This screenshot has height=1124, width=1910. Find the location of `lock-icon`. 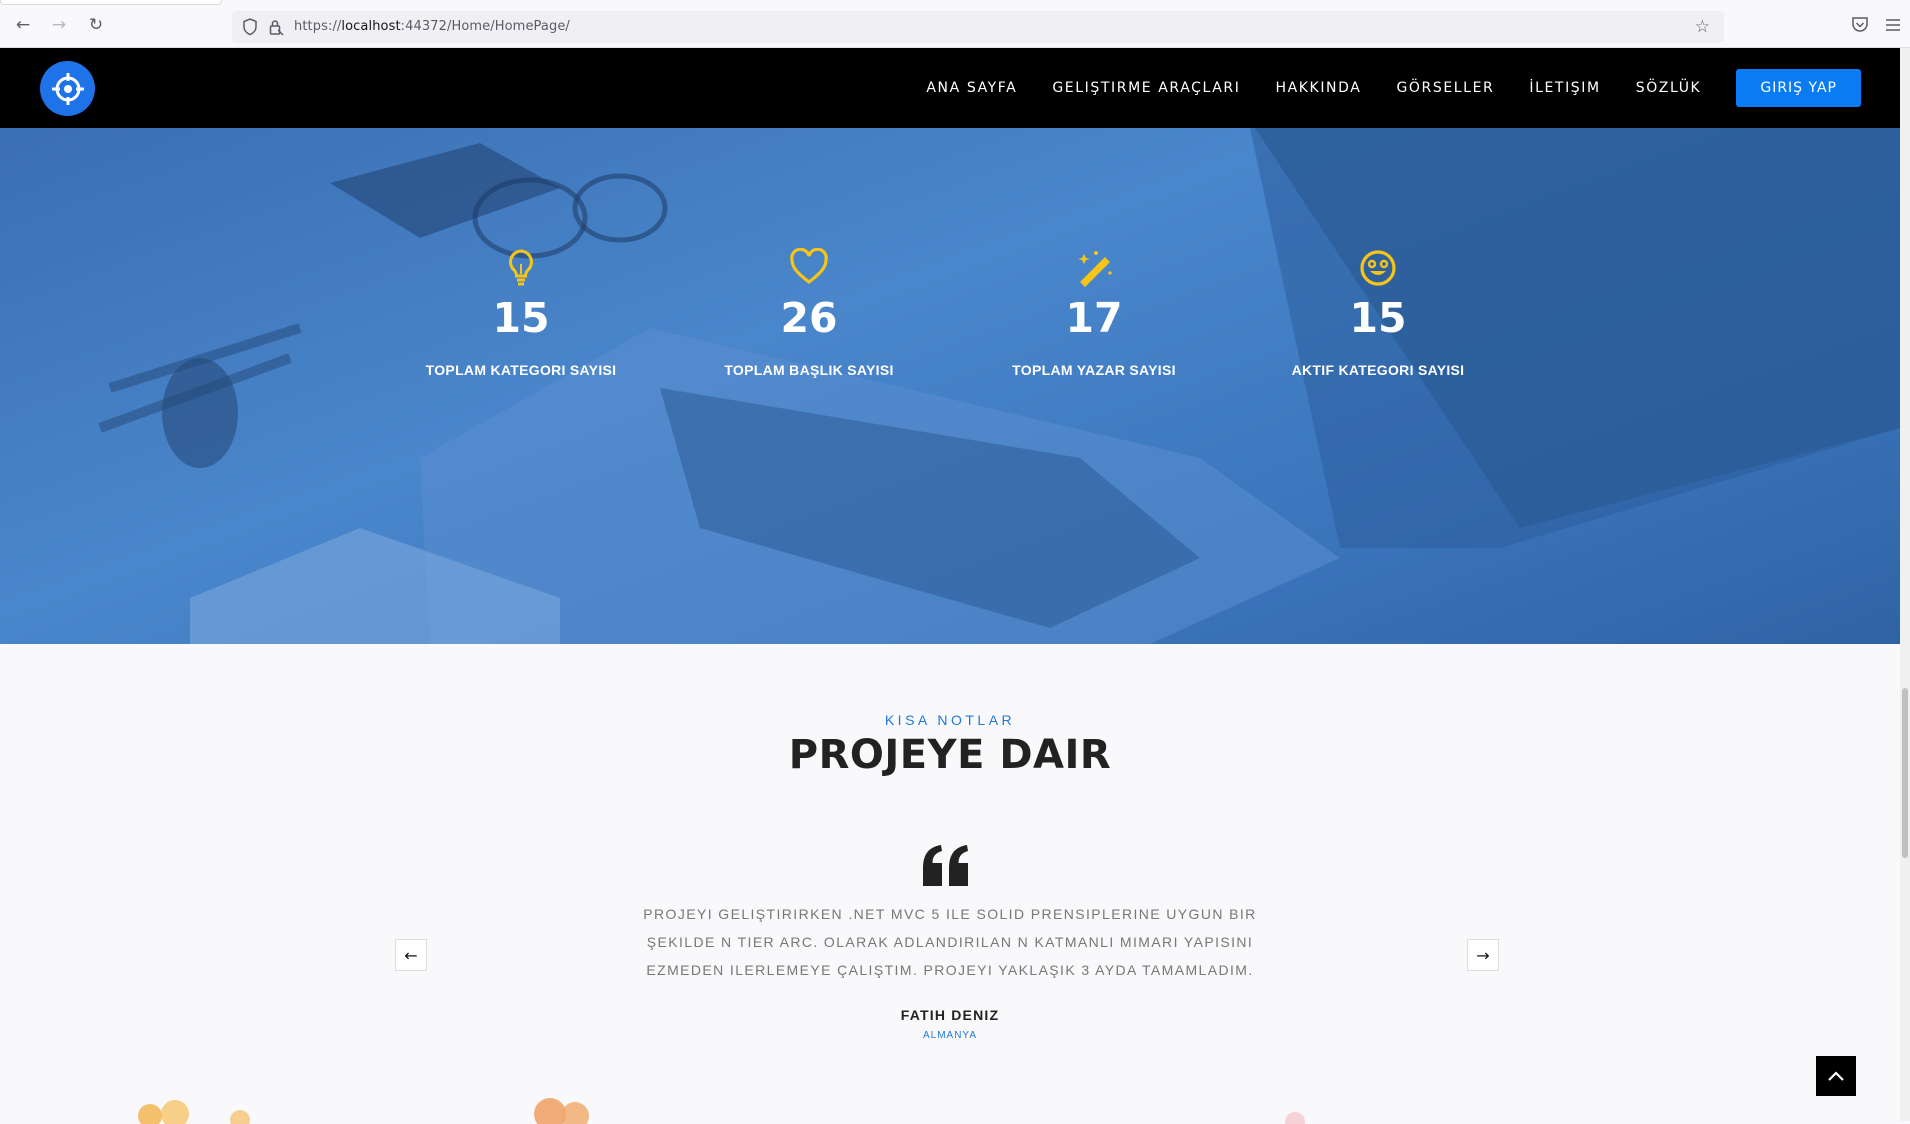

lock-icon is located at coordinates (276, 27).